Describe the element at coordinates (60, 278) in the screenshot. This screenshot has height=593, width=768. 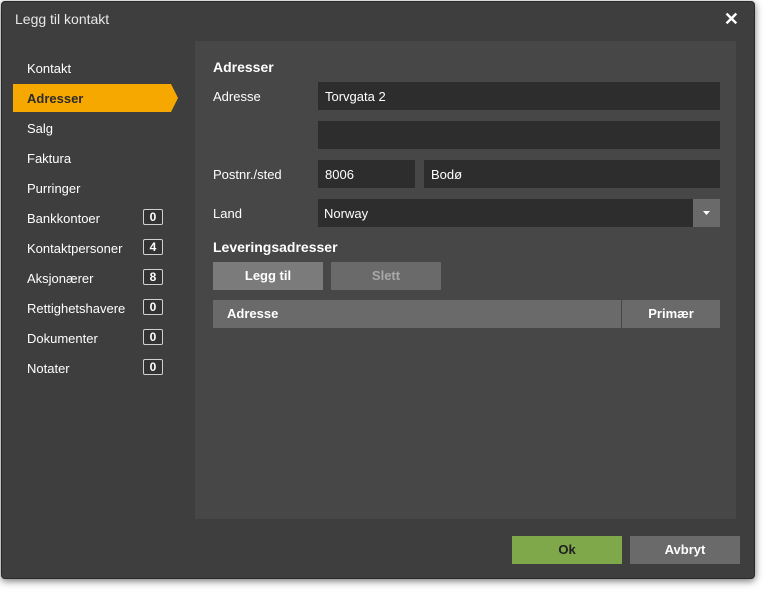
I see `sidebar-item-label: Aksjonærer` at that location.